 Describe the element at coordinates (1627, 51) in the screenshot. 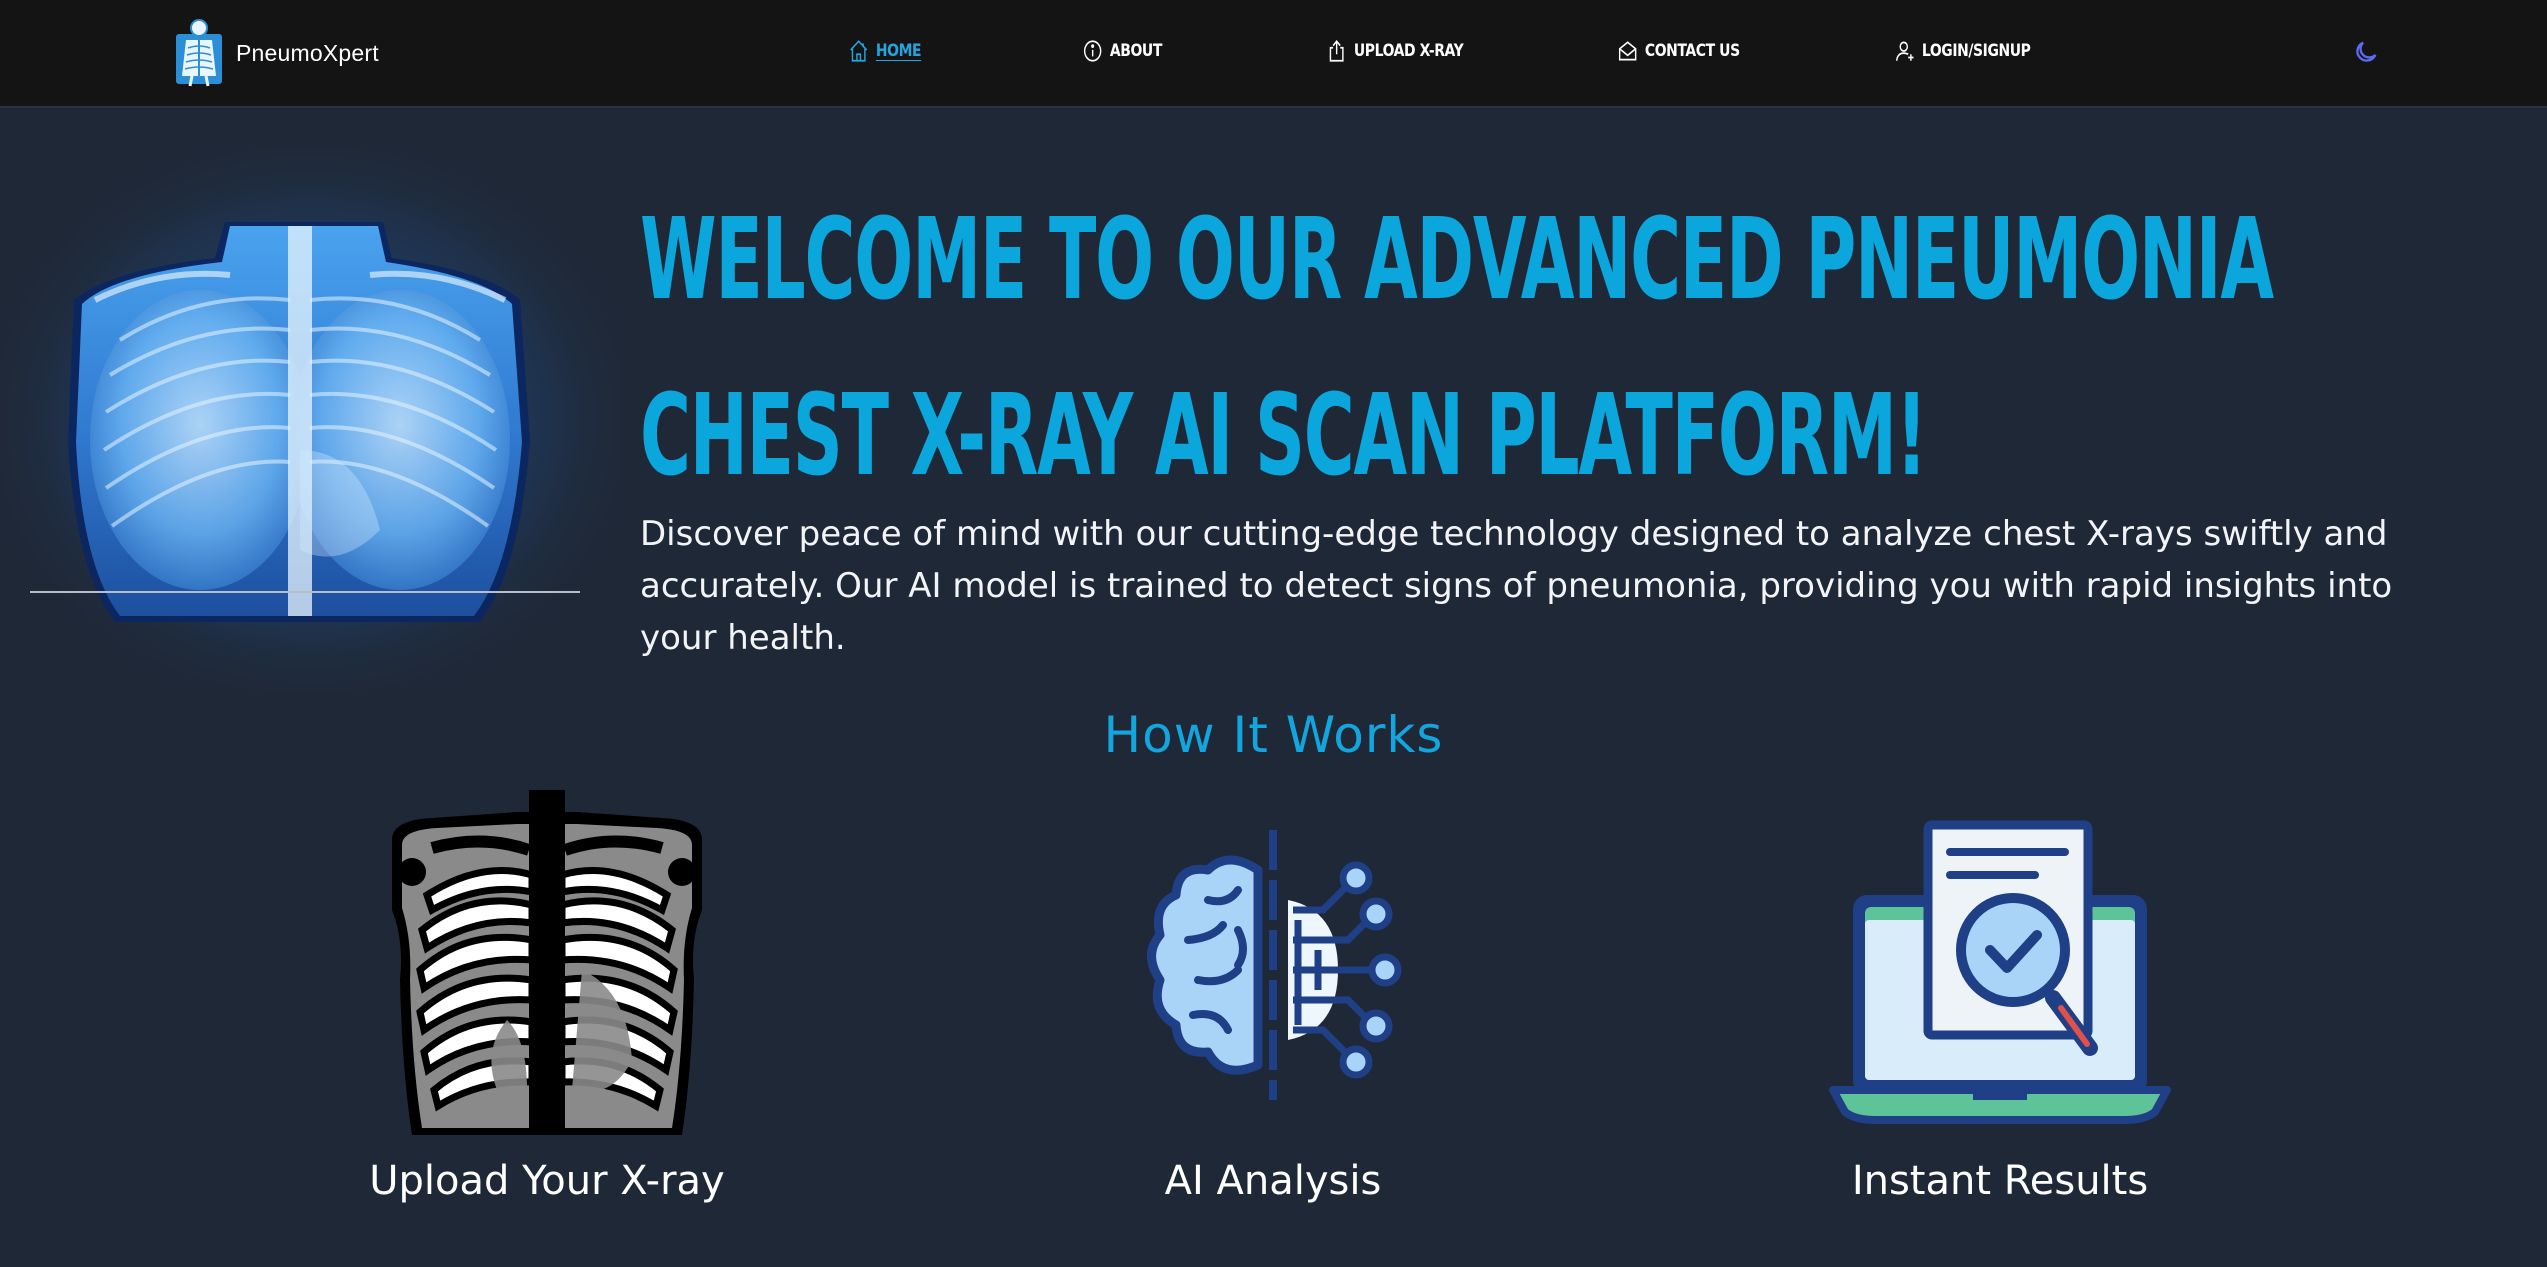

I see `mail-icon` at that location.